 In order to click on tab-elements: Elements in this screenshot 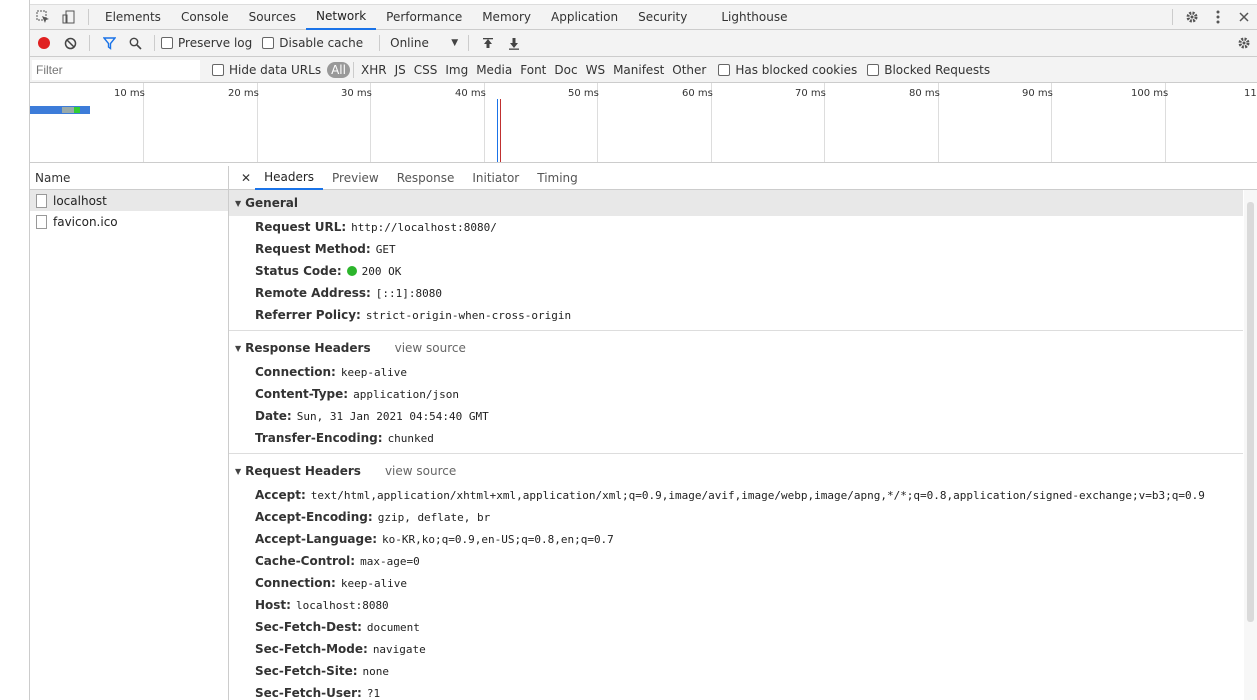, I will do `click(133, 17)`.